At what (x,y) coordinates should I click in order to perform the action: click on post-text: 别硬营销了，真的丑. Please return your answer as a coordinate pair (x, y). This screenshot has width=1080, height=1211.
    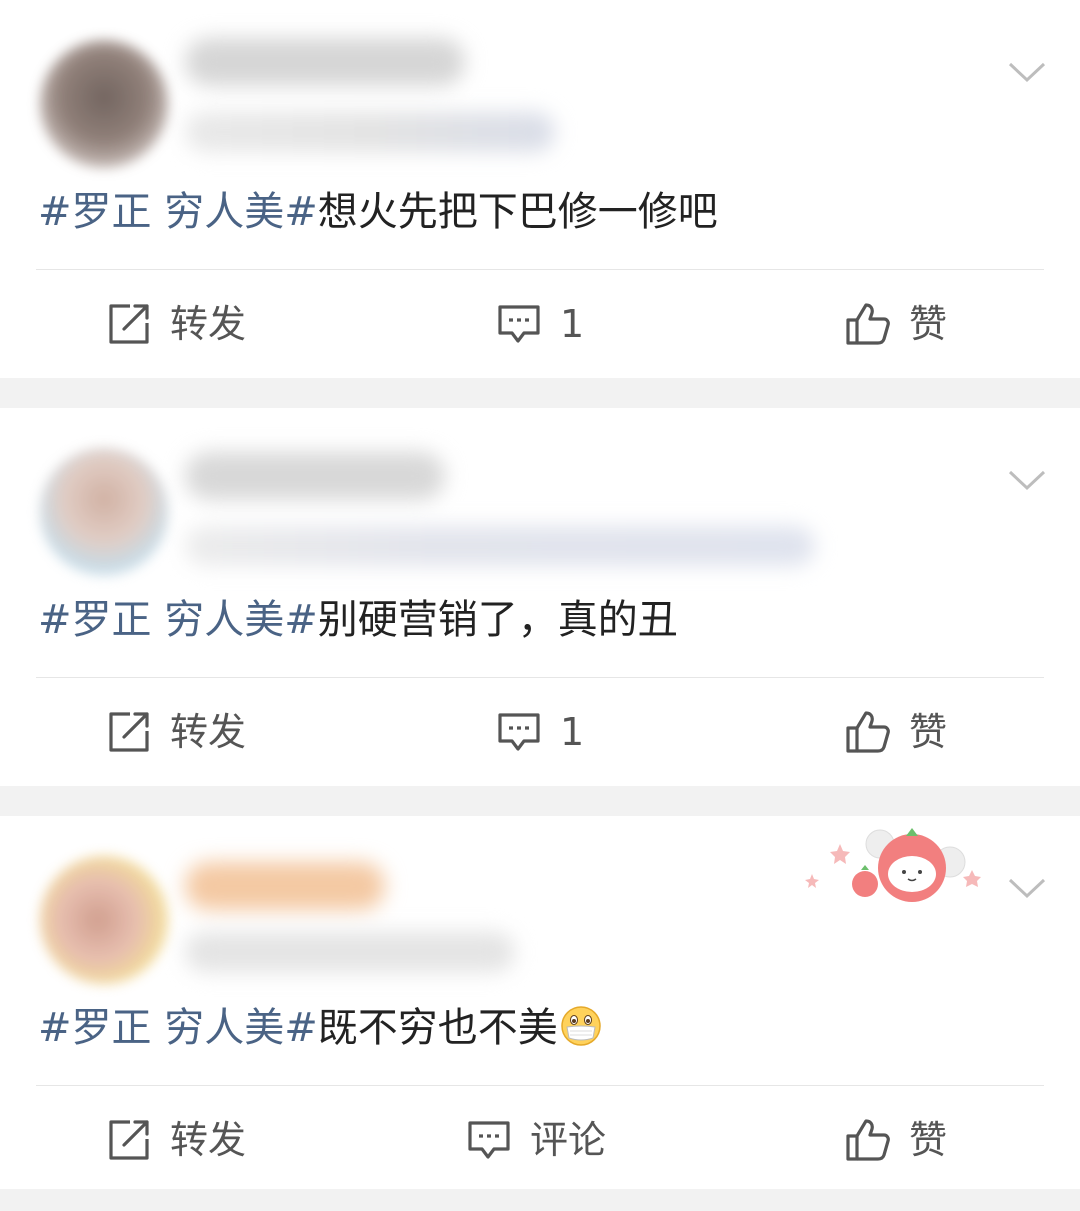
    Looking at the image, I should click on (497, 620).